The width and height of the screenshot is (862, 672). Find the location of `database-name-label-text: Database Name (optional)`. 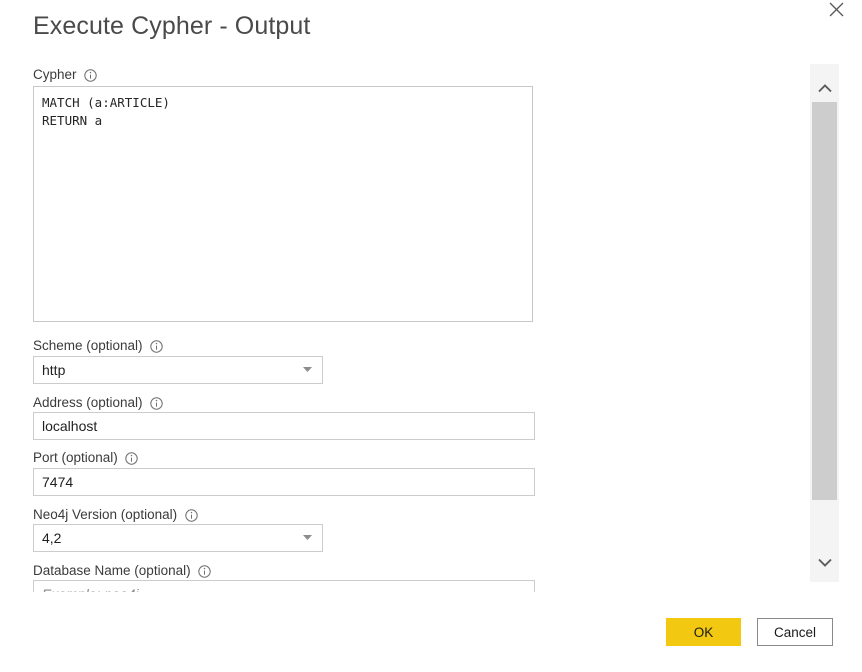

database-name-label-text: Database Name (optional) is located at coordinates (112, 571).